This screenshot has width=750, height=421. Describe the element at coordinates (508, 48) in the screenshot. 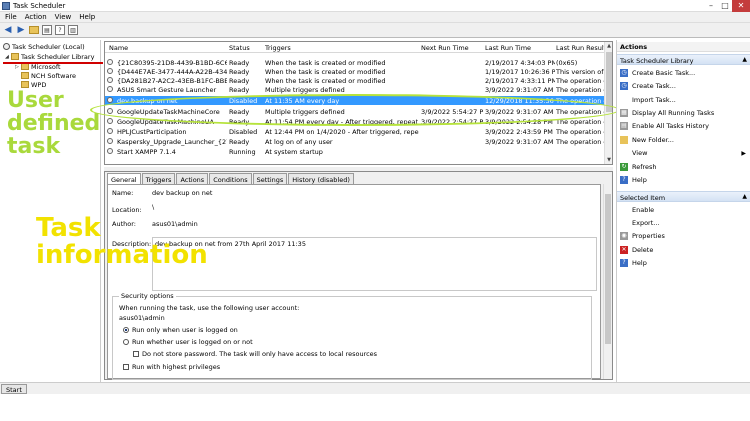

I see `column-last-run-time: Last Run Time` at that location.